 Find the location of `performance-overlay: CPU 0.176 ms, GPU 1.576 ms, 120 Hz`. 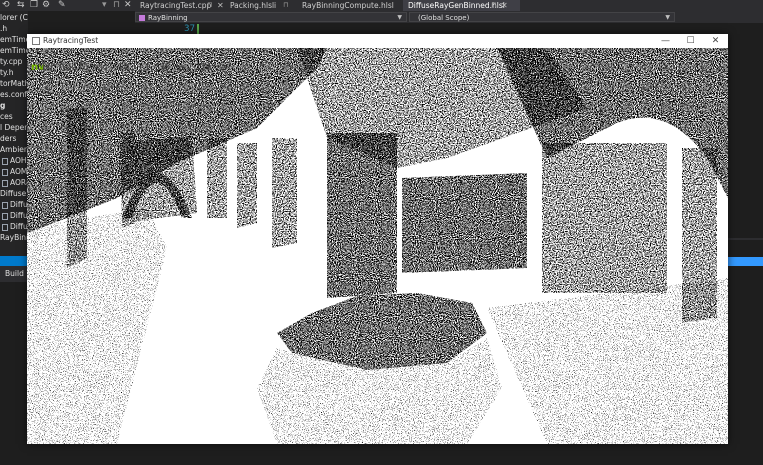

performance-overlay: CPU 0.176 ms, GPU 1.576 ms, 120 Hz is located at coordinates (131, 68).